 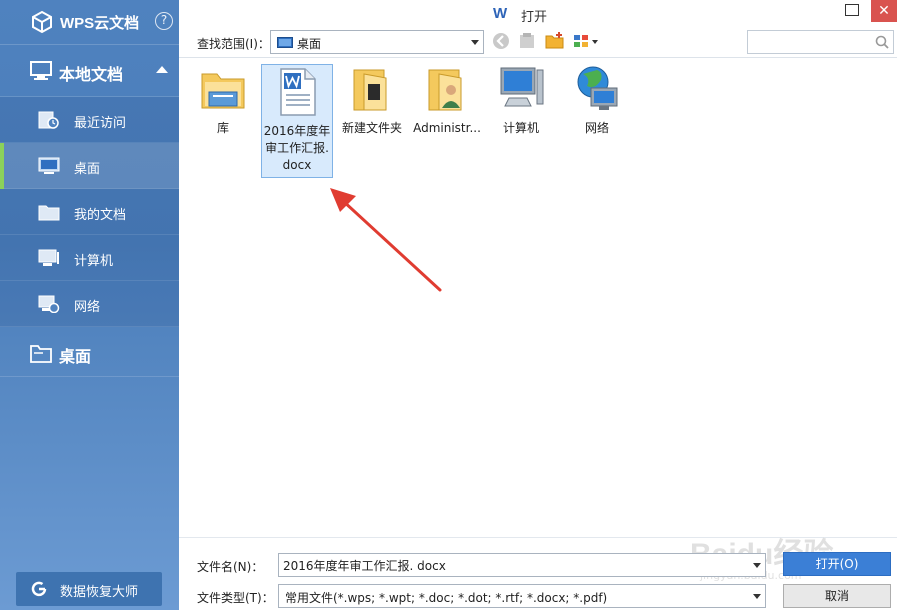 What do you see at coordinates (371, 128) in the screenshot?
I see `file-item-label: 新建文件夹` at bounding box center [371, 128].